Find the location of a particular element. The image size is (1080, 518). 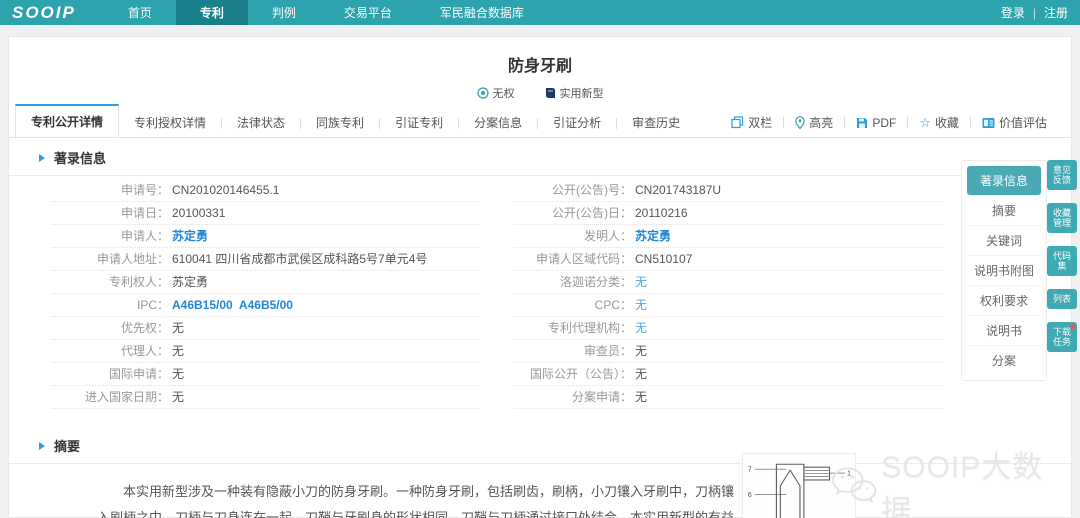

biblio-section-header: 著录信息 is located at coordinates (540, 157).